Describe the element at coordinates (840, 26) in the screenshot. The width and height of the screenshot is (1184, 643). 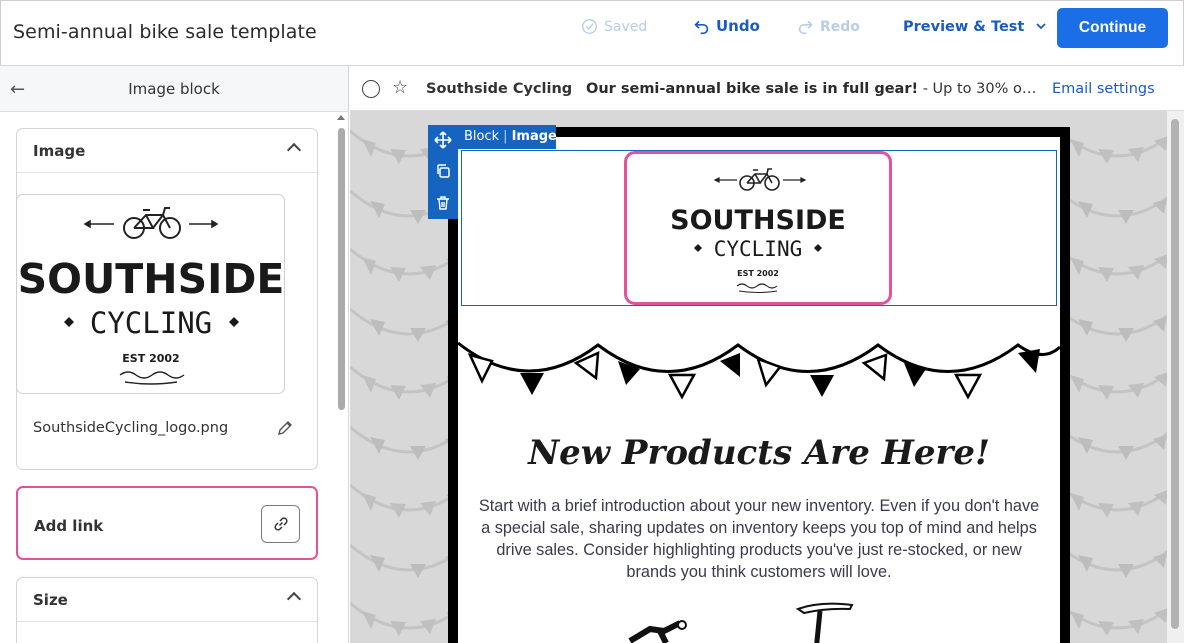
I see `redo-label: Redo` at that location.